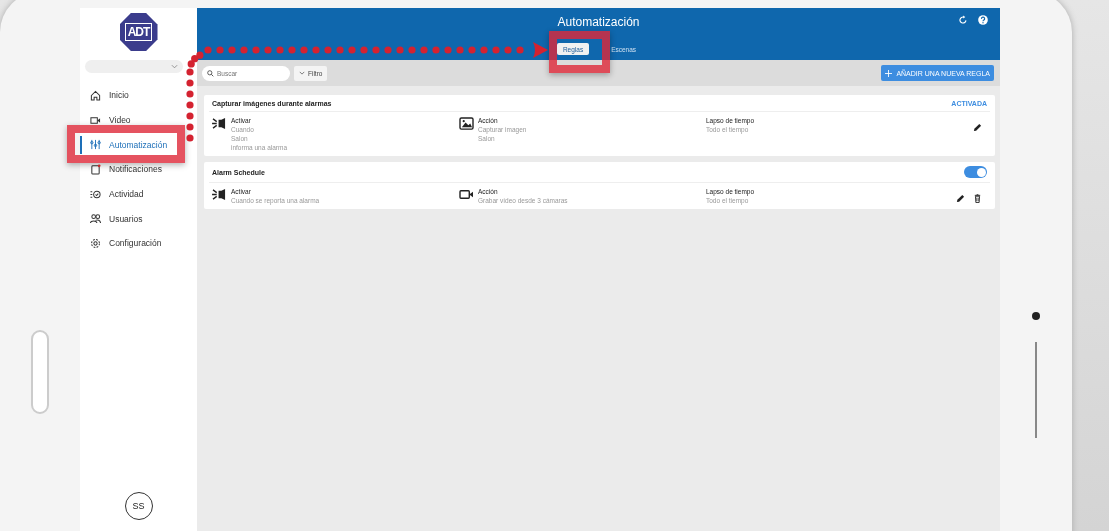  I want to click on notification-icon, so click(95, 169).